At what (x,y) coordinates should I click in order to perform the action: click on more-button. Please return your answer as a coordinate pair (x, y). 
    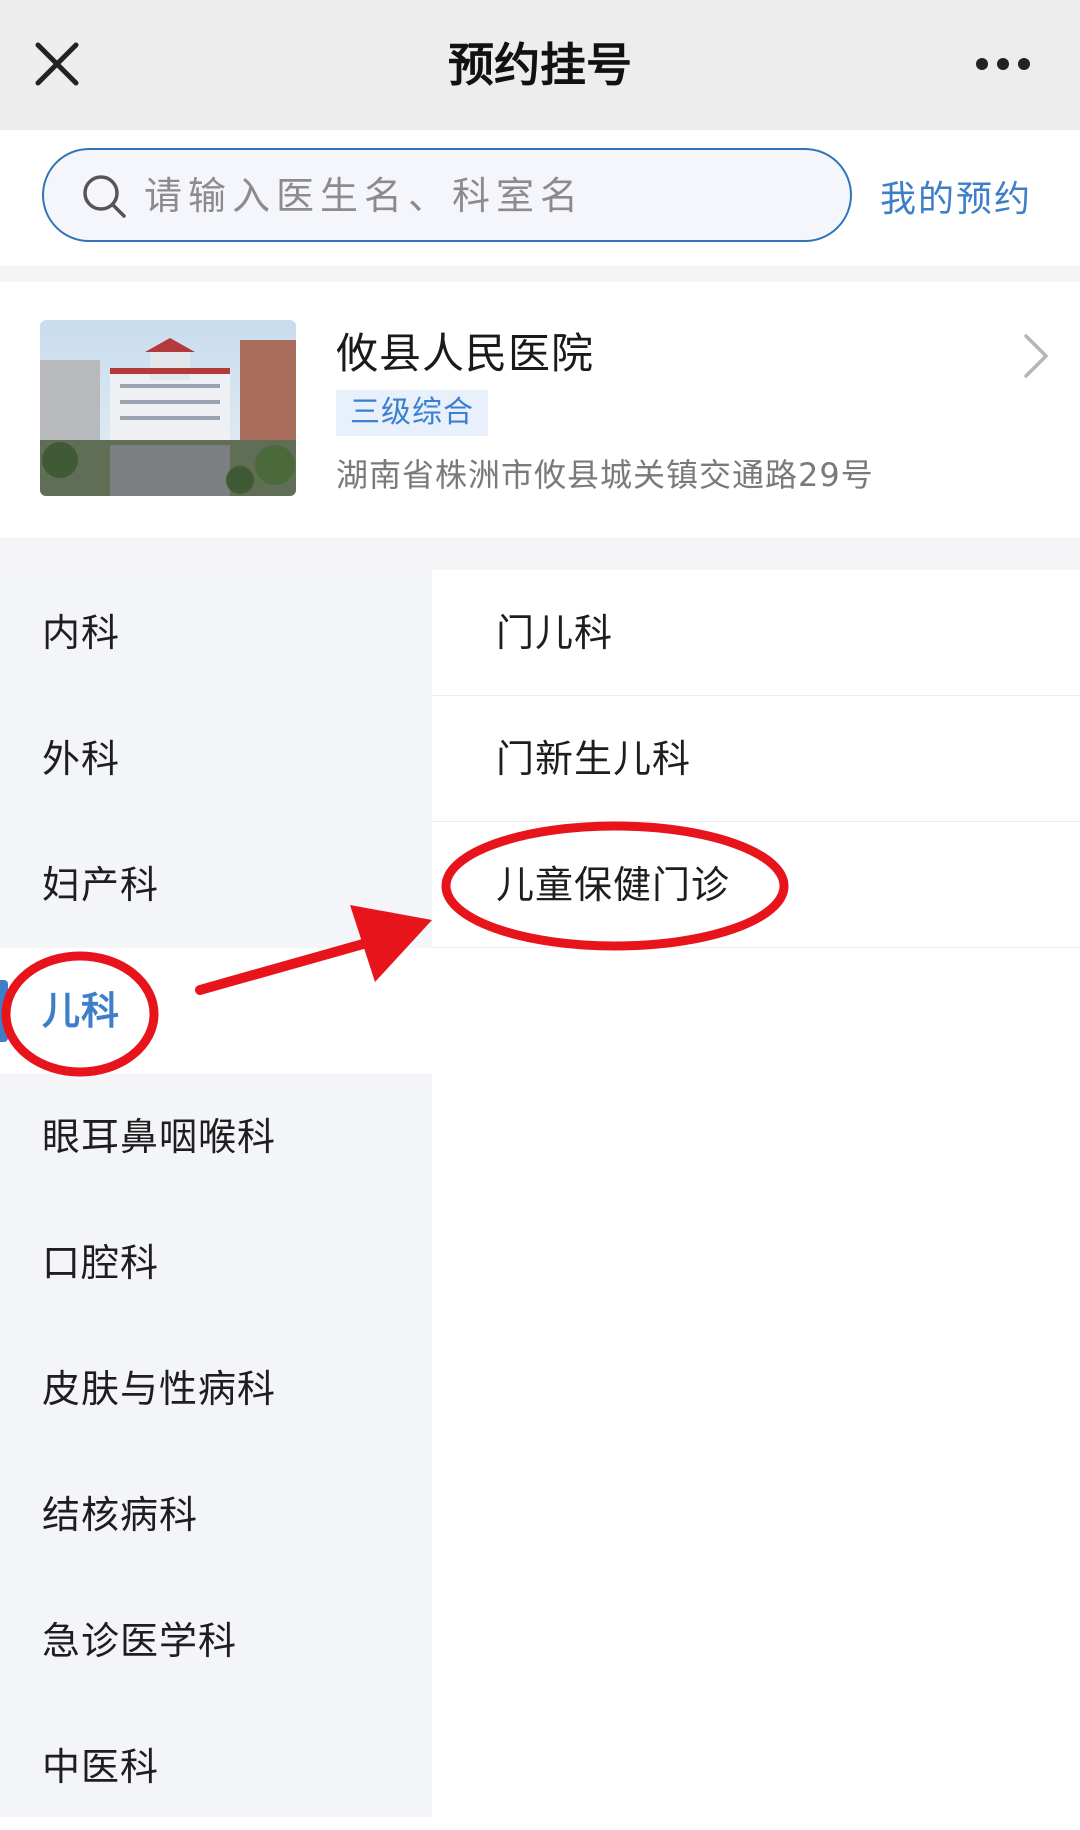
    Looking at the image, I should click on (1003, 64).